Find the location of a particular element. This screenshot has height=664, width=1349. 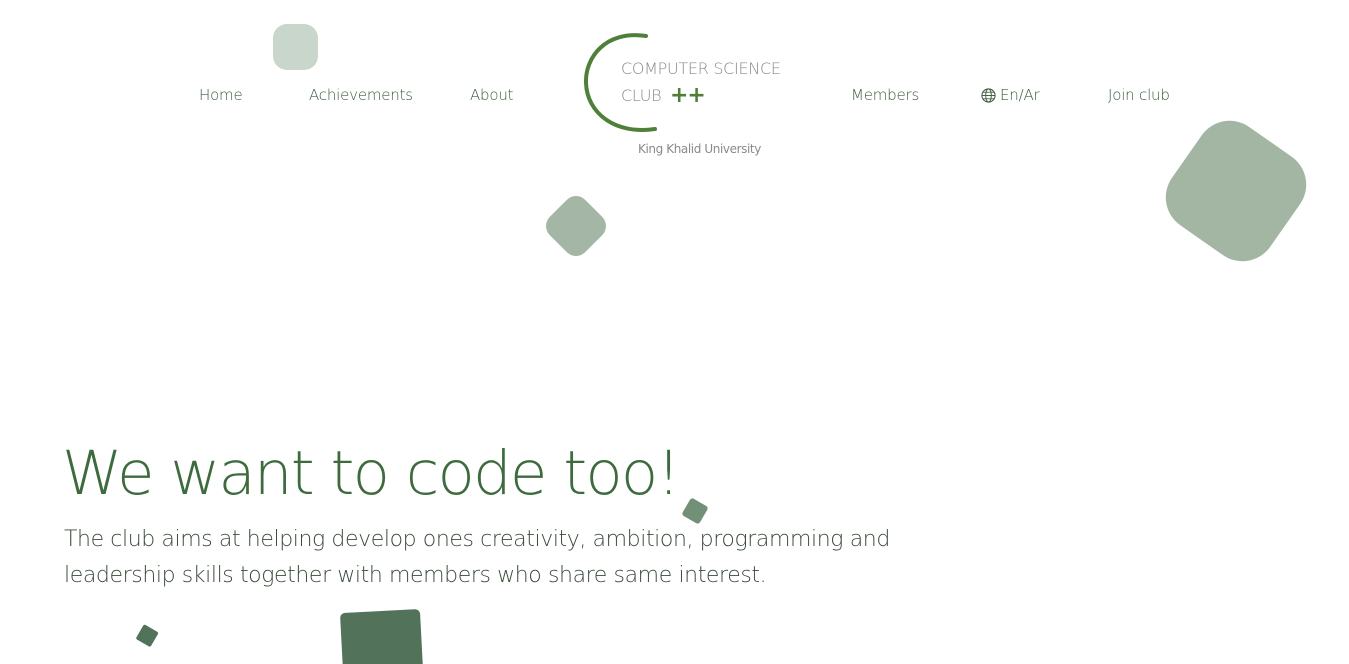

nav-achievements-link: Achievements is located at coordinates (361, 95).